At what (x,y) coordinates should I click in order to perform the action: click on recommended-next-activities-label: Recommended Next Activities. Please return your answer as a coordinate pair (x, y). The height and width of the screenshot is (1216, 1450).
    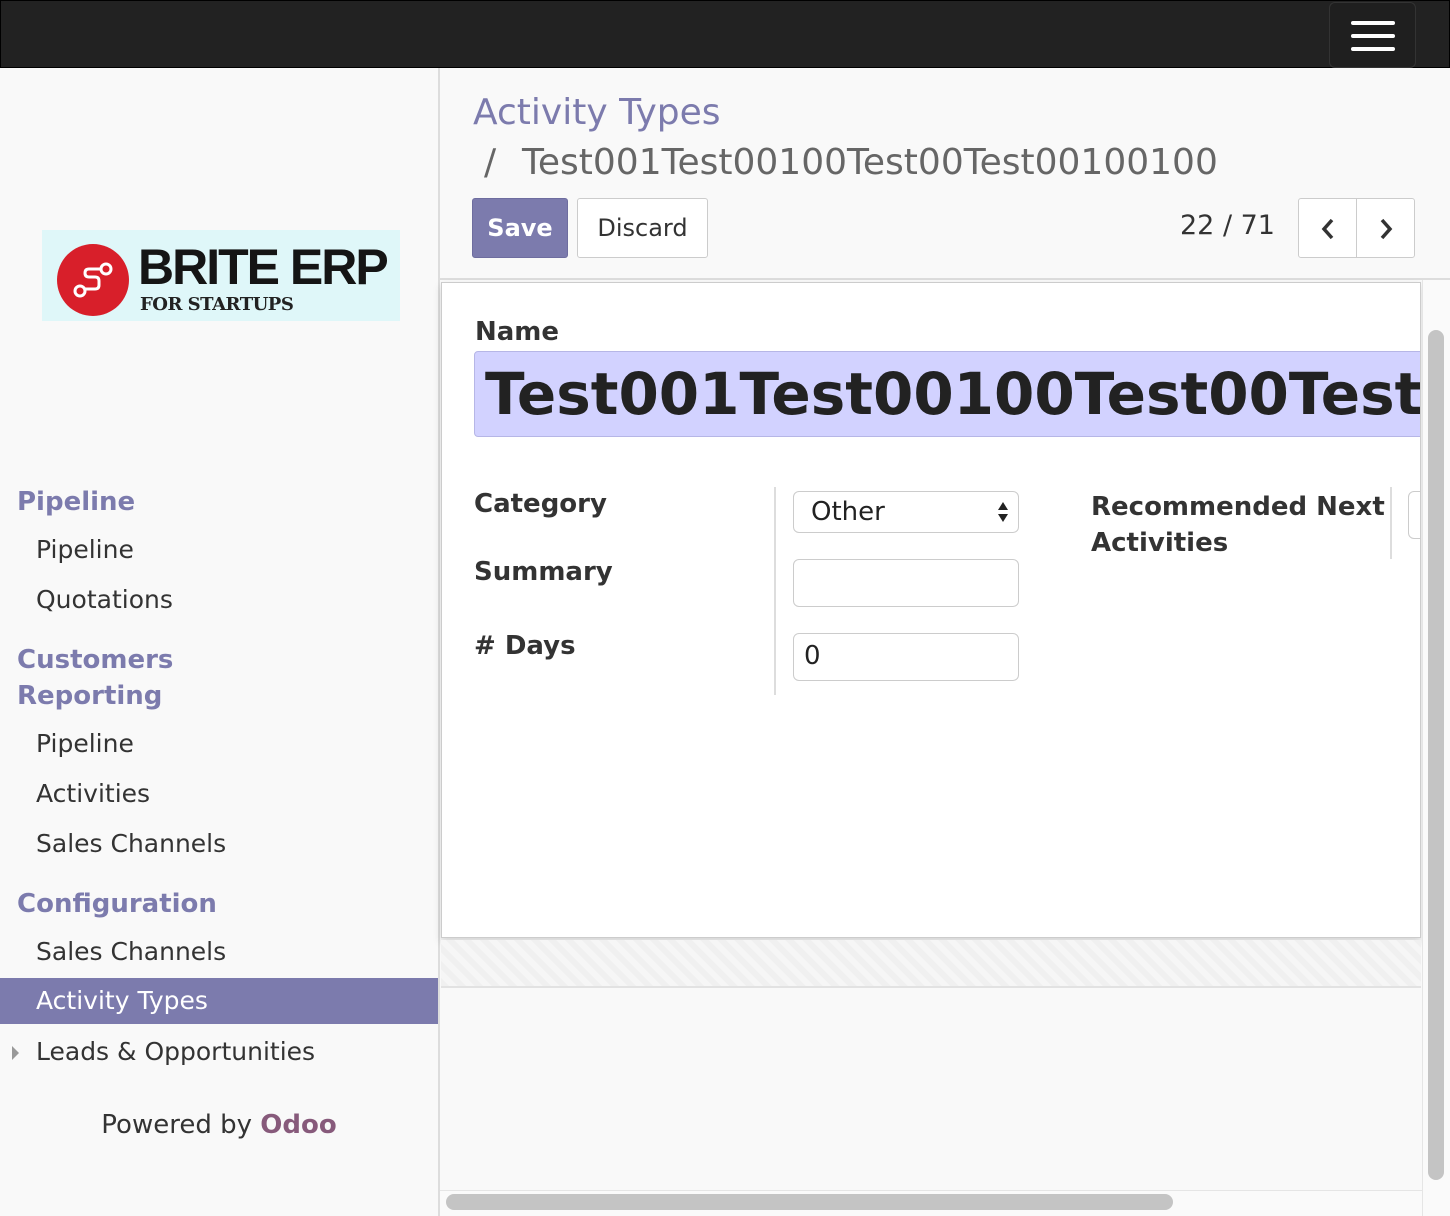
    Looking at the image, I should click on (1238, 525).